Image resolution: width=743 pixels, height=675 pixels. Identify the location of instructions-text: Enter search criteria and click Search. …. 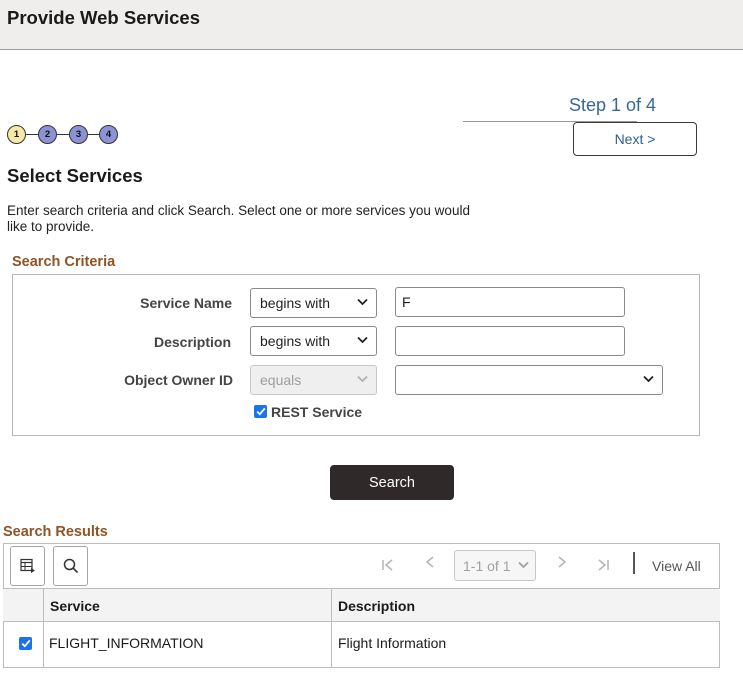
(238, 218).